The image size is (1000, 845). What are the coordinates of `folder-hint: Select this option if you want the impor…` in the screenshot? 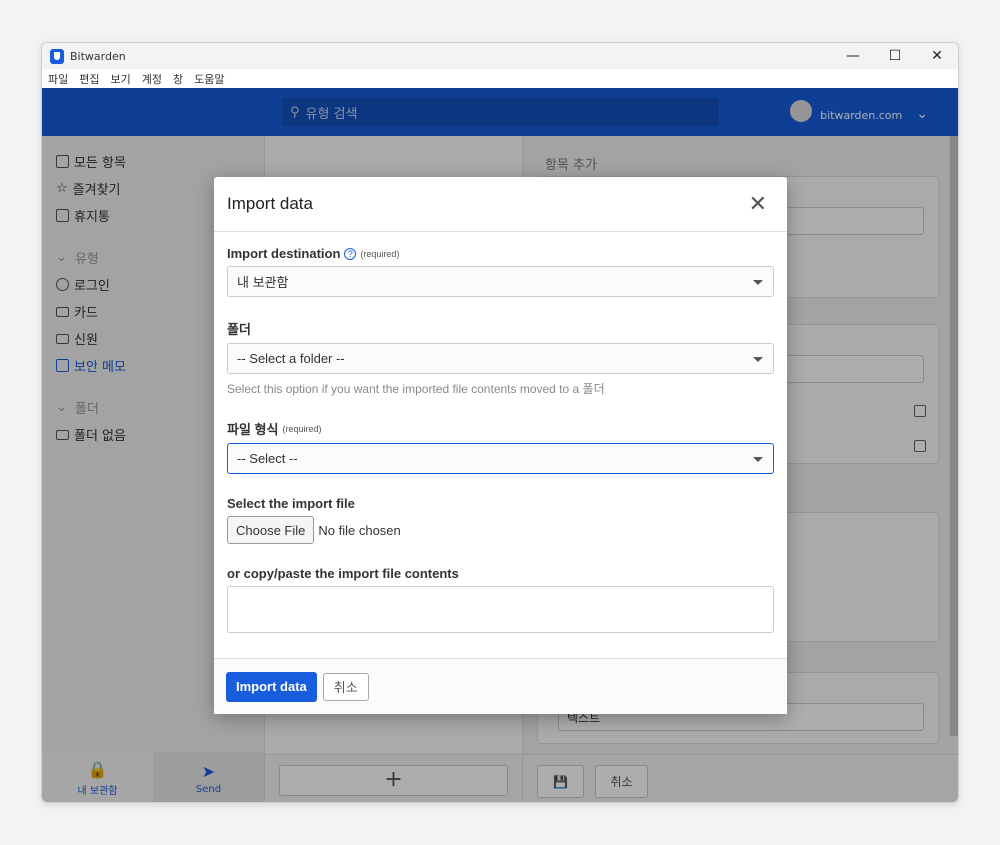 It's located at (416, 389).